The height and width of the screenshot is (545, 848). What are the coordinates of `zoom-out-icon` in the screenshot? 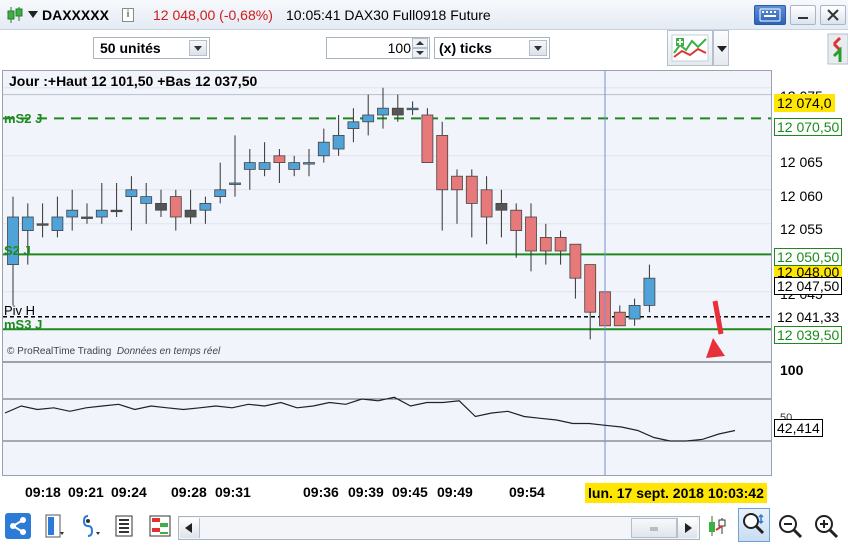 It's located at (790, 526).